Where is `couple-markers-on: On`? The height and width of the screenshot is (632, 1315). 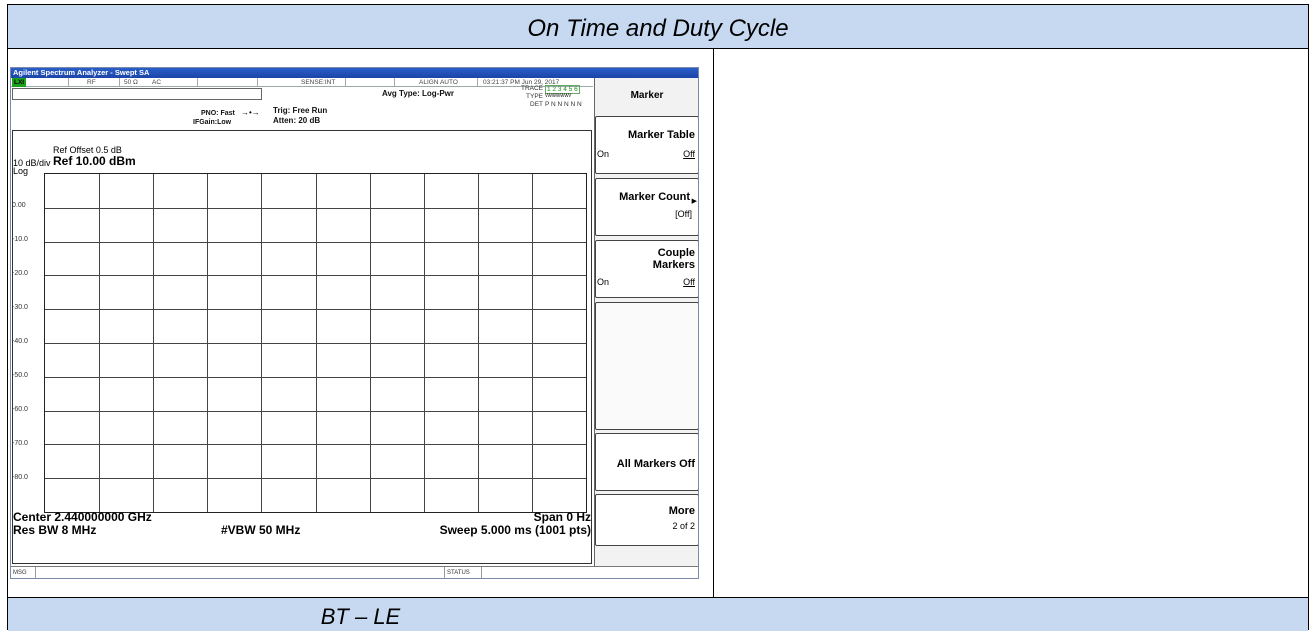 couple-markers-on: On is located at coordinates (603, 282).